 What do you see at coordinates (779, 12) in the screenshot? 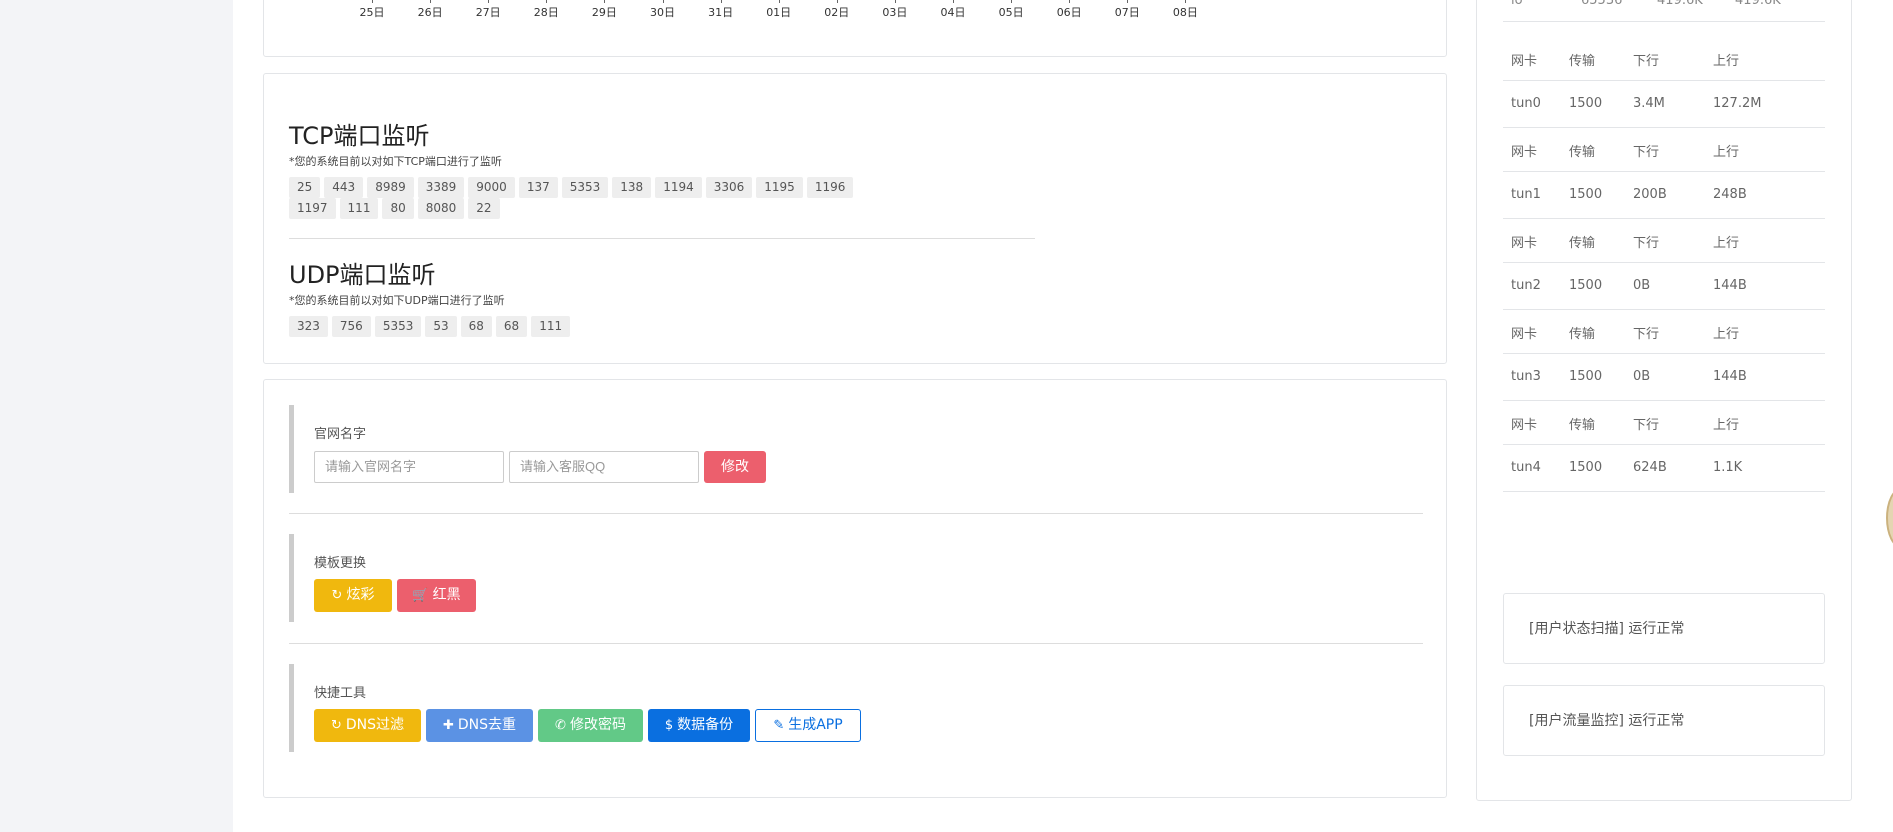
I see `x-tick-label: 01日` at bounding box center [779, 12].